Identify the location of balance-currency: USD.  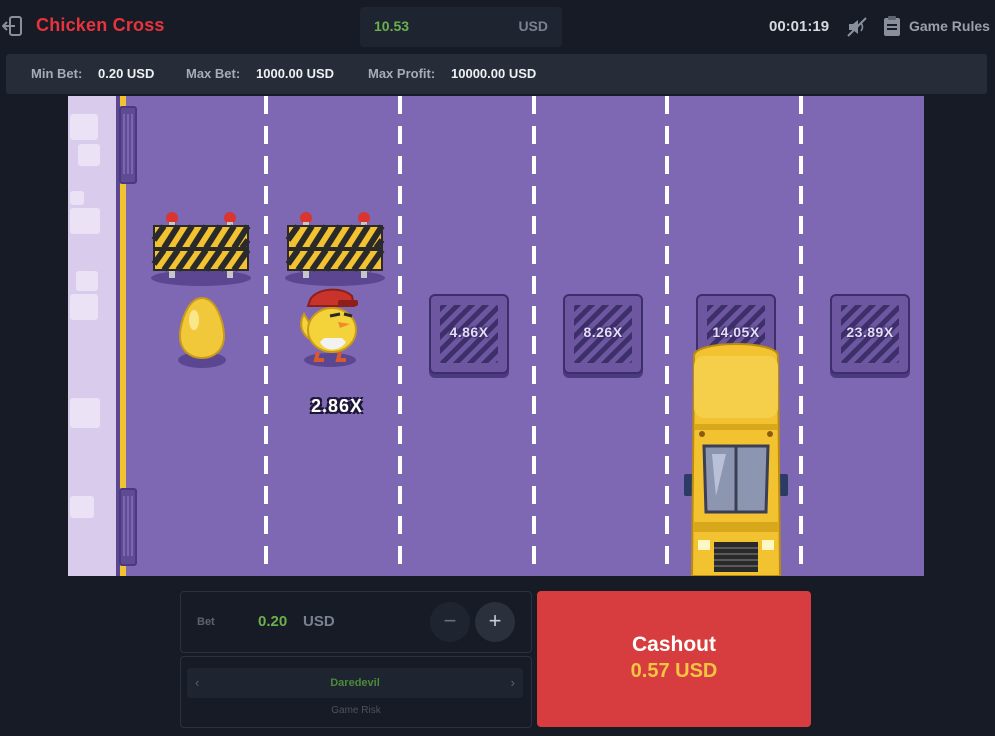
(533, 26).